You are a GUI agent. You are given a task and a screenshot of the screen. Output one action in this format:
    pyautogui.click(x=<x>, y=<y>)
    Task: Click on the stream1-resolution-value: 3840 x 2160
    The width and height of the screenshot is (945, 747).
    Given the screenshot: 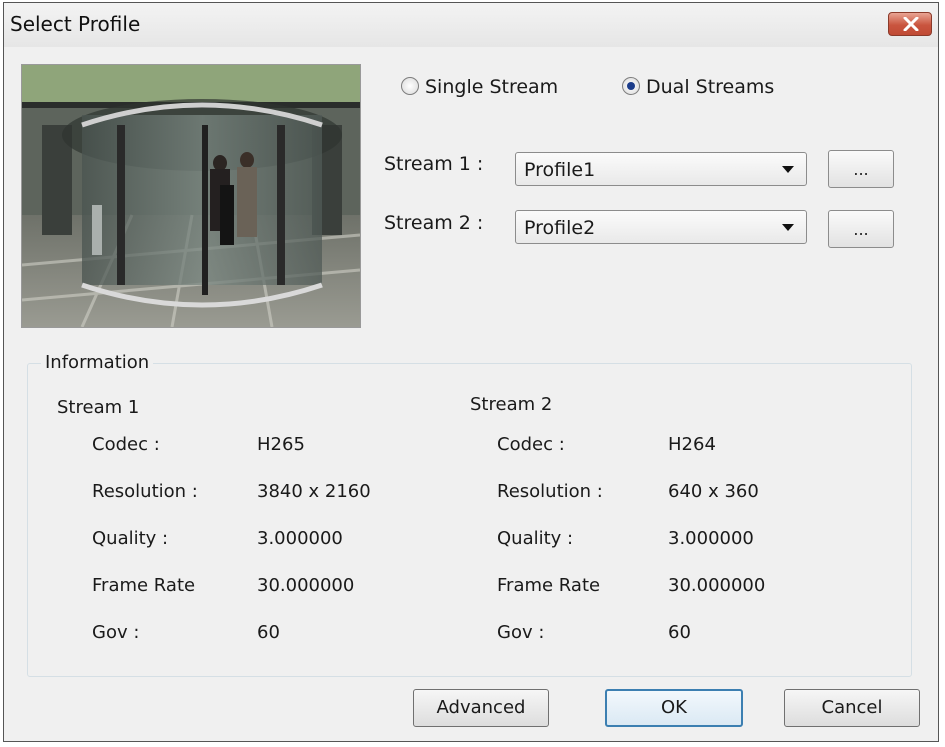 What is the action you would take?
    pyautogui.click(x=314, y=491)
    